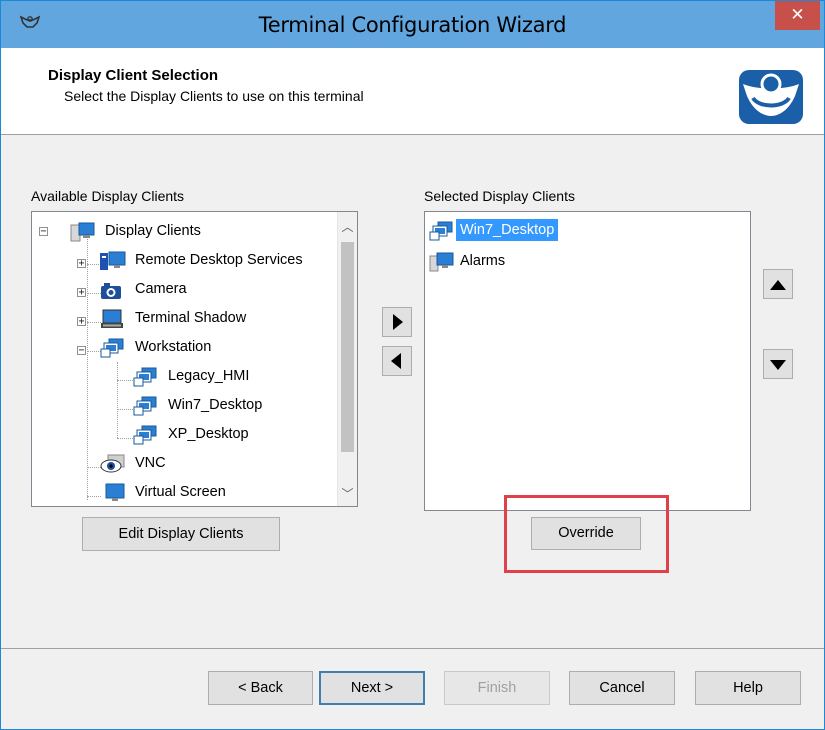 This screenshot has width=825, height=730. What do you see at coordinates (347, 226) in the screenshot?
I see `scroll-up-icon: ︿` at bounding box center [347, 226].